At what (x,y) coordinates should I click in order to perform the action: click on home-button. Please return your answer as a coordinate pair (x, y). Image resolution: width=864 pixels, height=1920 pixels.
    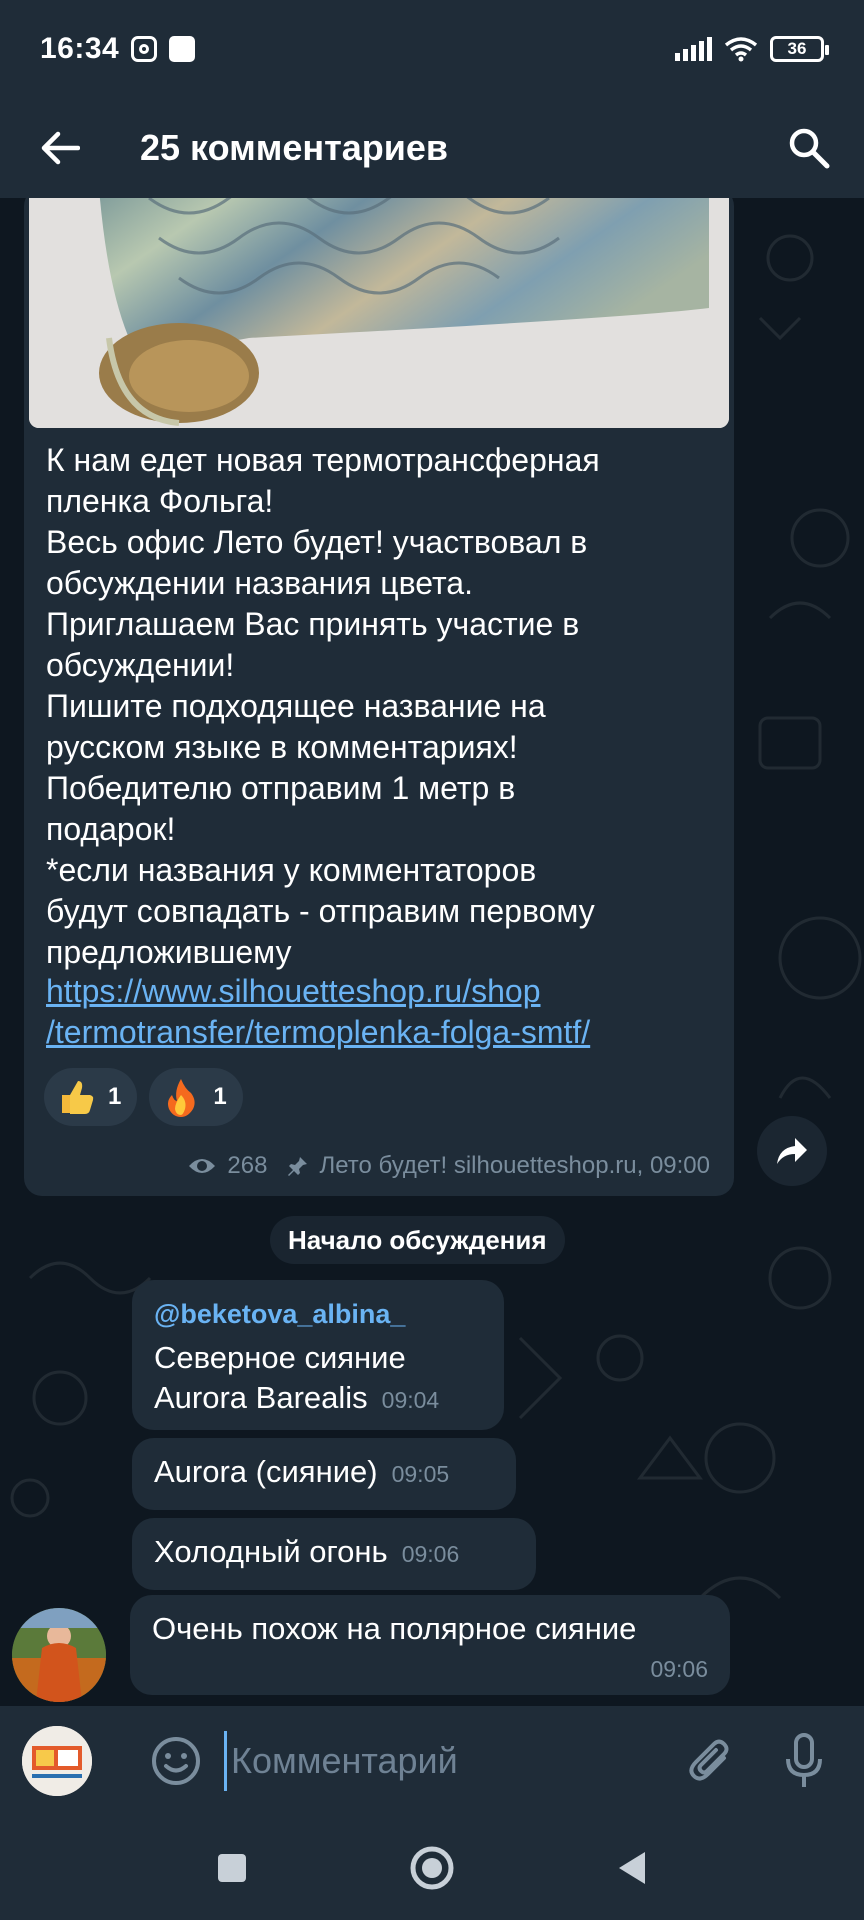
    Looking at the image, I should click on (432, 1868).